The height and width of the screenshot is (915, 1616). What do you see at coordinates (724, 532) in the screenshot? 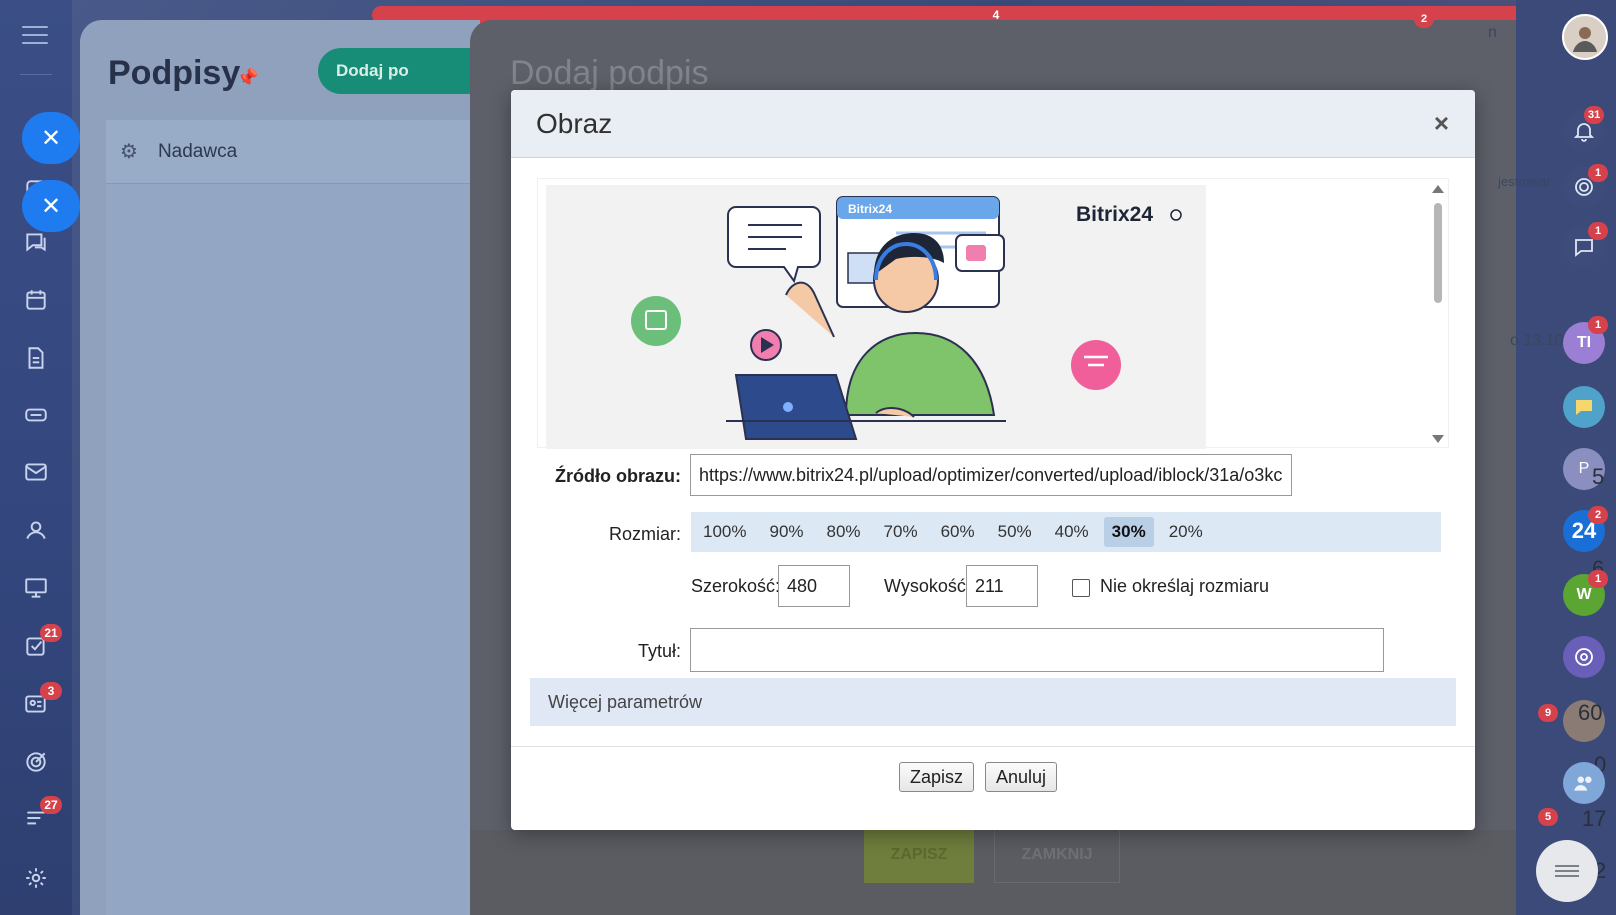
I see `size-option-100: 100%` at bounding box center [724, 532].